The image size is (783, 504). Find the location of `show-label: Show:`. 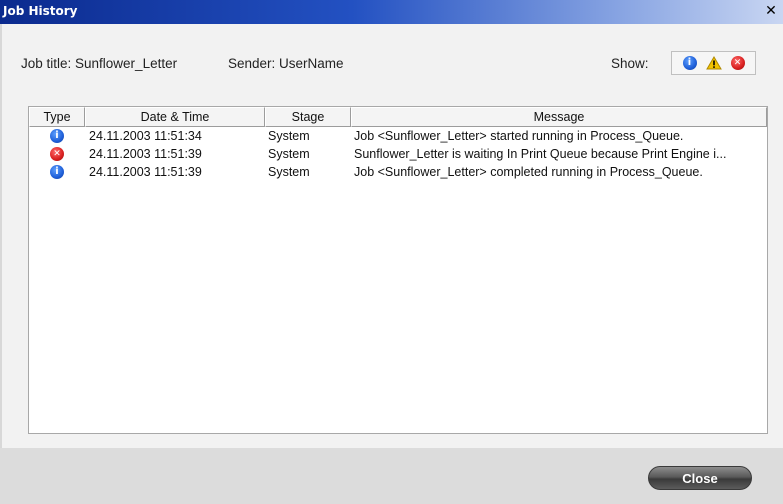

show-label: Show: is located at coordinates (630, 63).